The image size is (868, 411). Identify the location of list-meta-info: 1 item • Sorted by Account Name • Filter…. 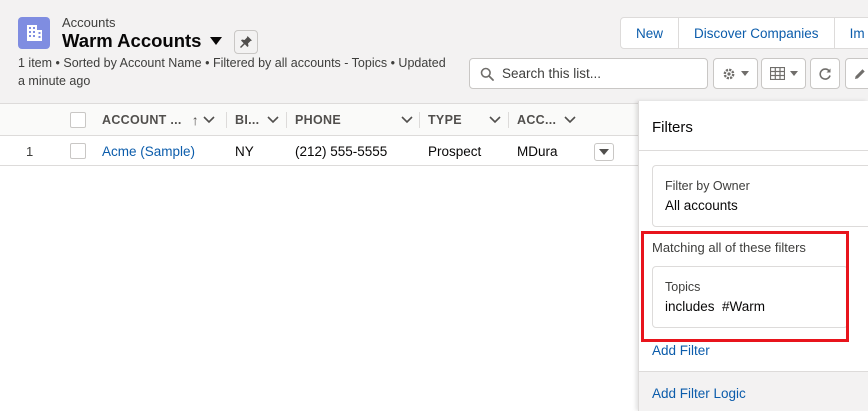
(243, 72).